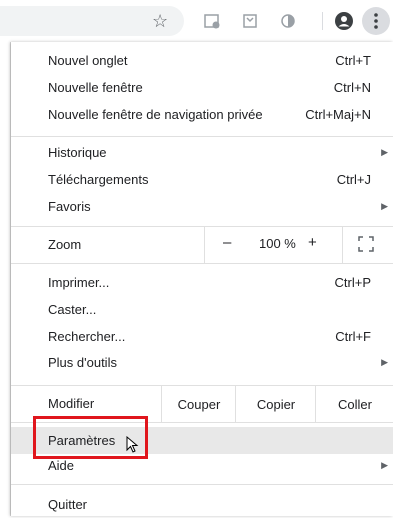  I want to click on profile-avatar-icon, so click(344, 21).